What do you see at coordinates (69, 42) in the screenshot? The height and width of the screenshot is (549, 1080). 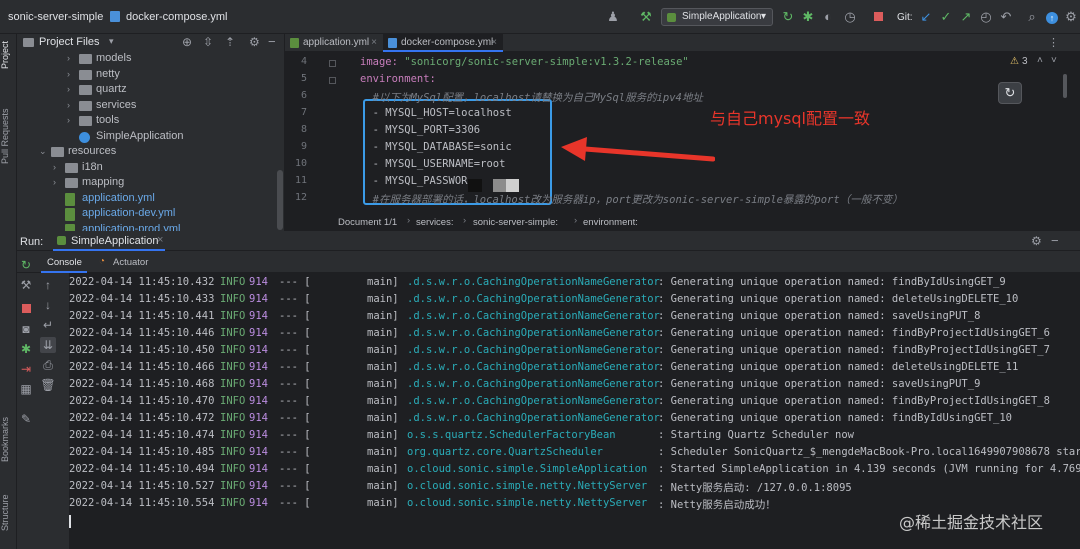 I see `project-view-title: Project Files` at bounding box center [69, 42].